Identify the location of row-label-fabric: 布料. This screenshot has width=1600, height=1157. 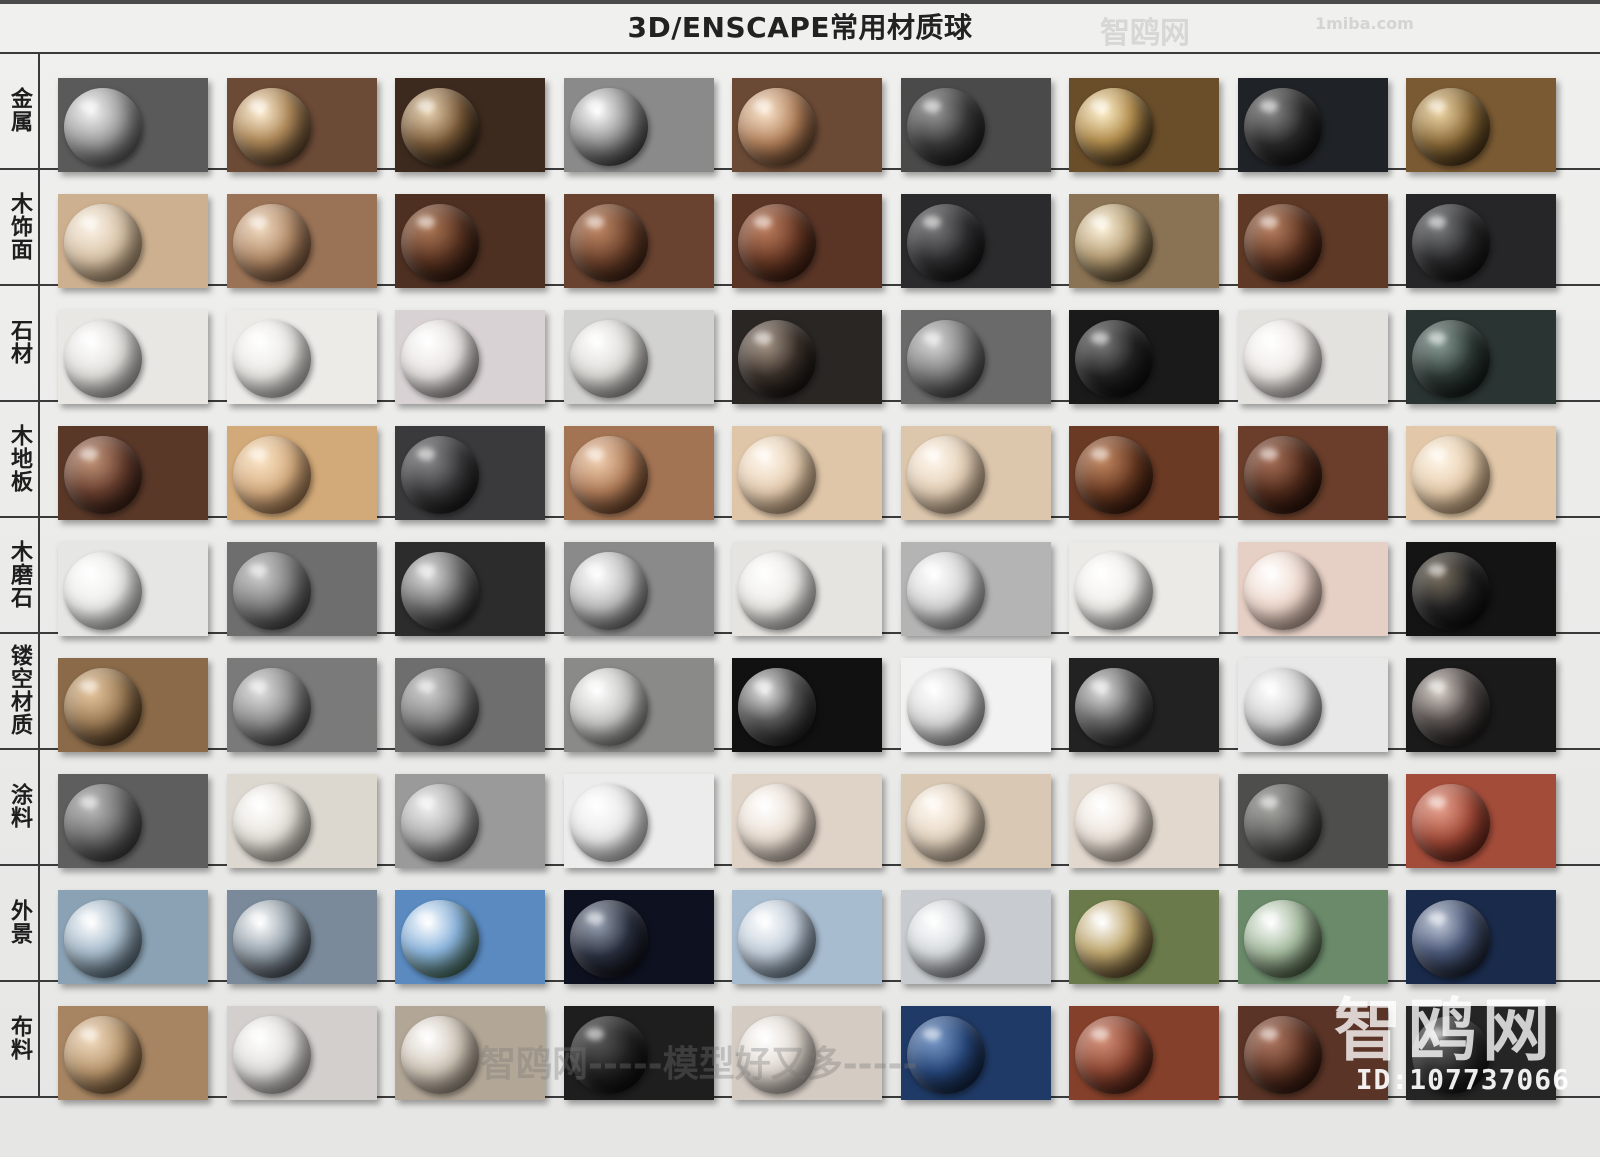
(20, 1038).